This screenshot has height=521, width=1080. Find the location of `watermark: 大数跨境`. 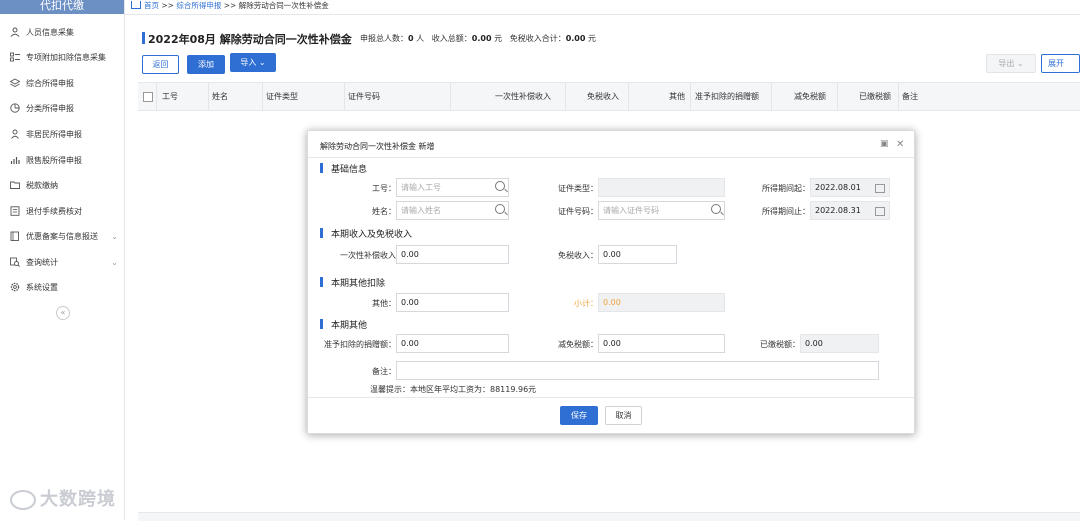

watermark: 大数跨境 is located at coordinates (63, 498).